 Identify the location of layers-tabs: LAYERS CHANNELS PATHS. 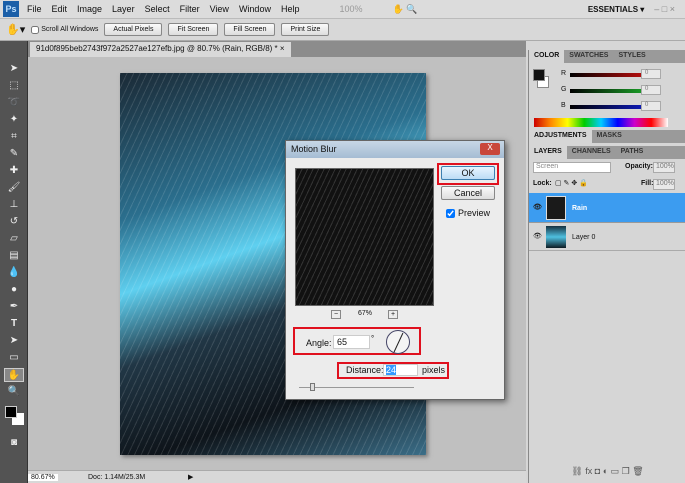
(607, 152).